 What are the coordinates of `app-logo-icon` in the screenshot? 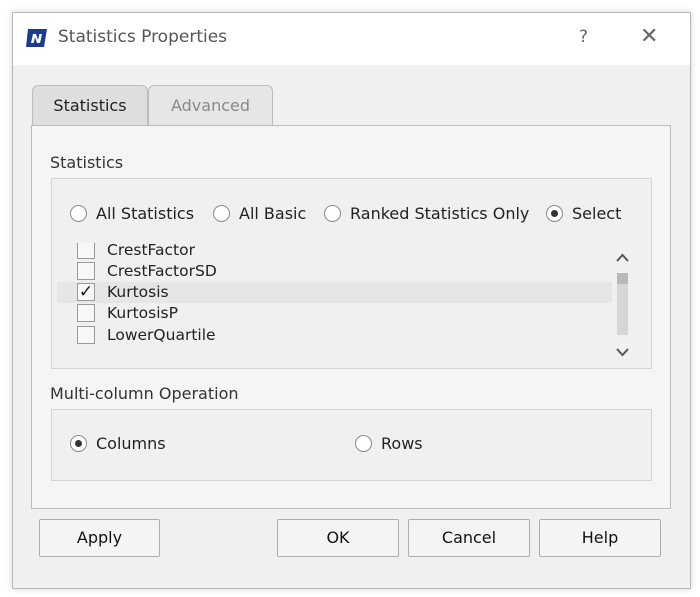 It's located at (36, 38).